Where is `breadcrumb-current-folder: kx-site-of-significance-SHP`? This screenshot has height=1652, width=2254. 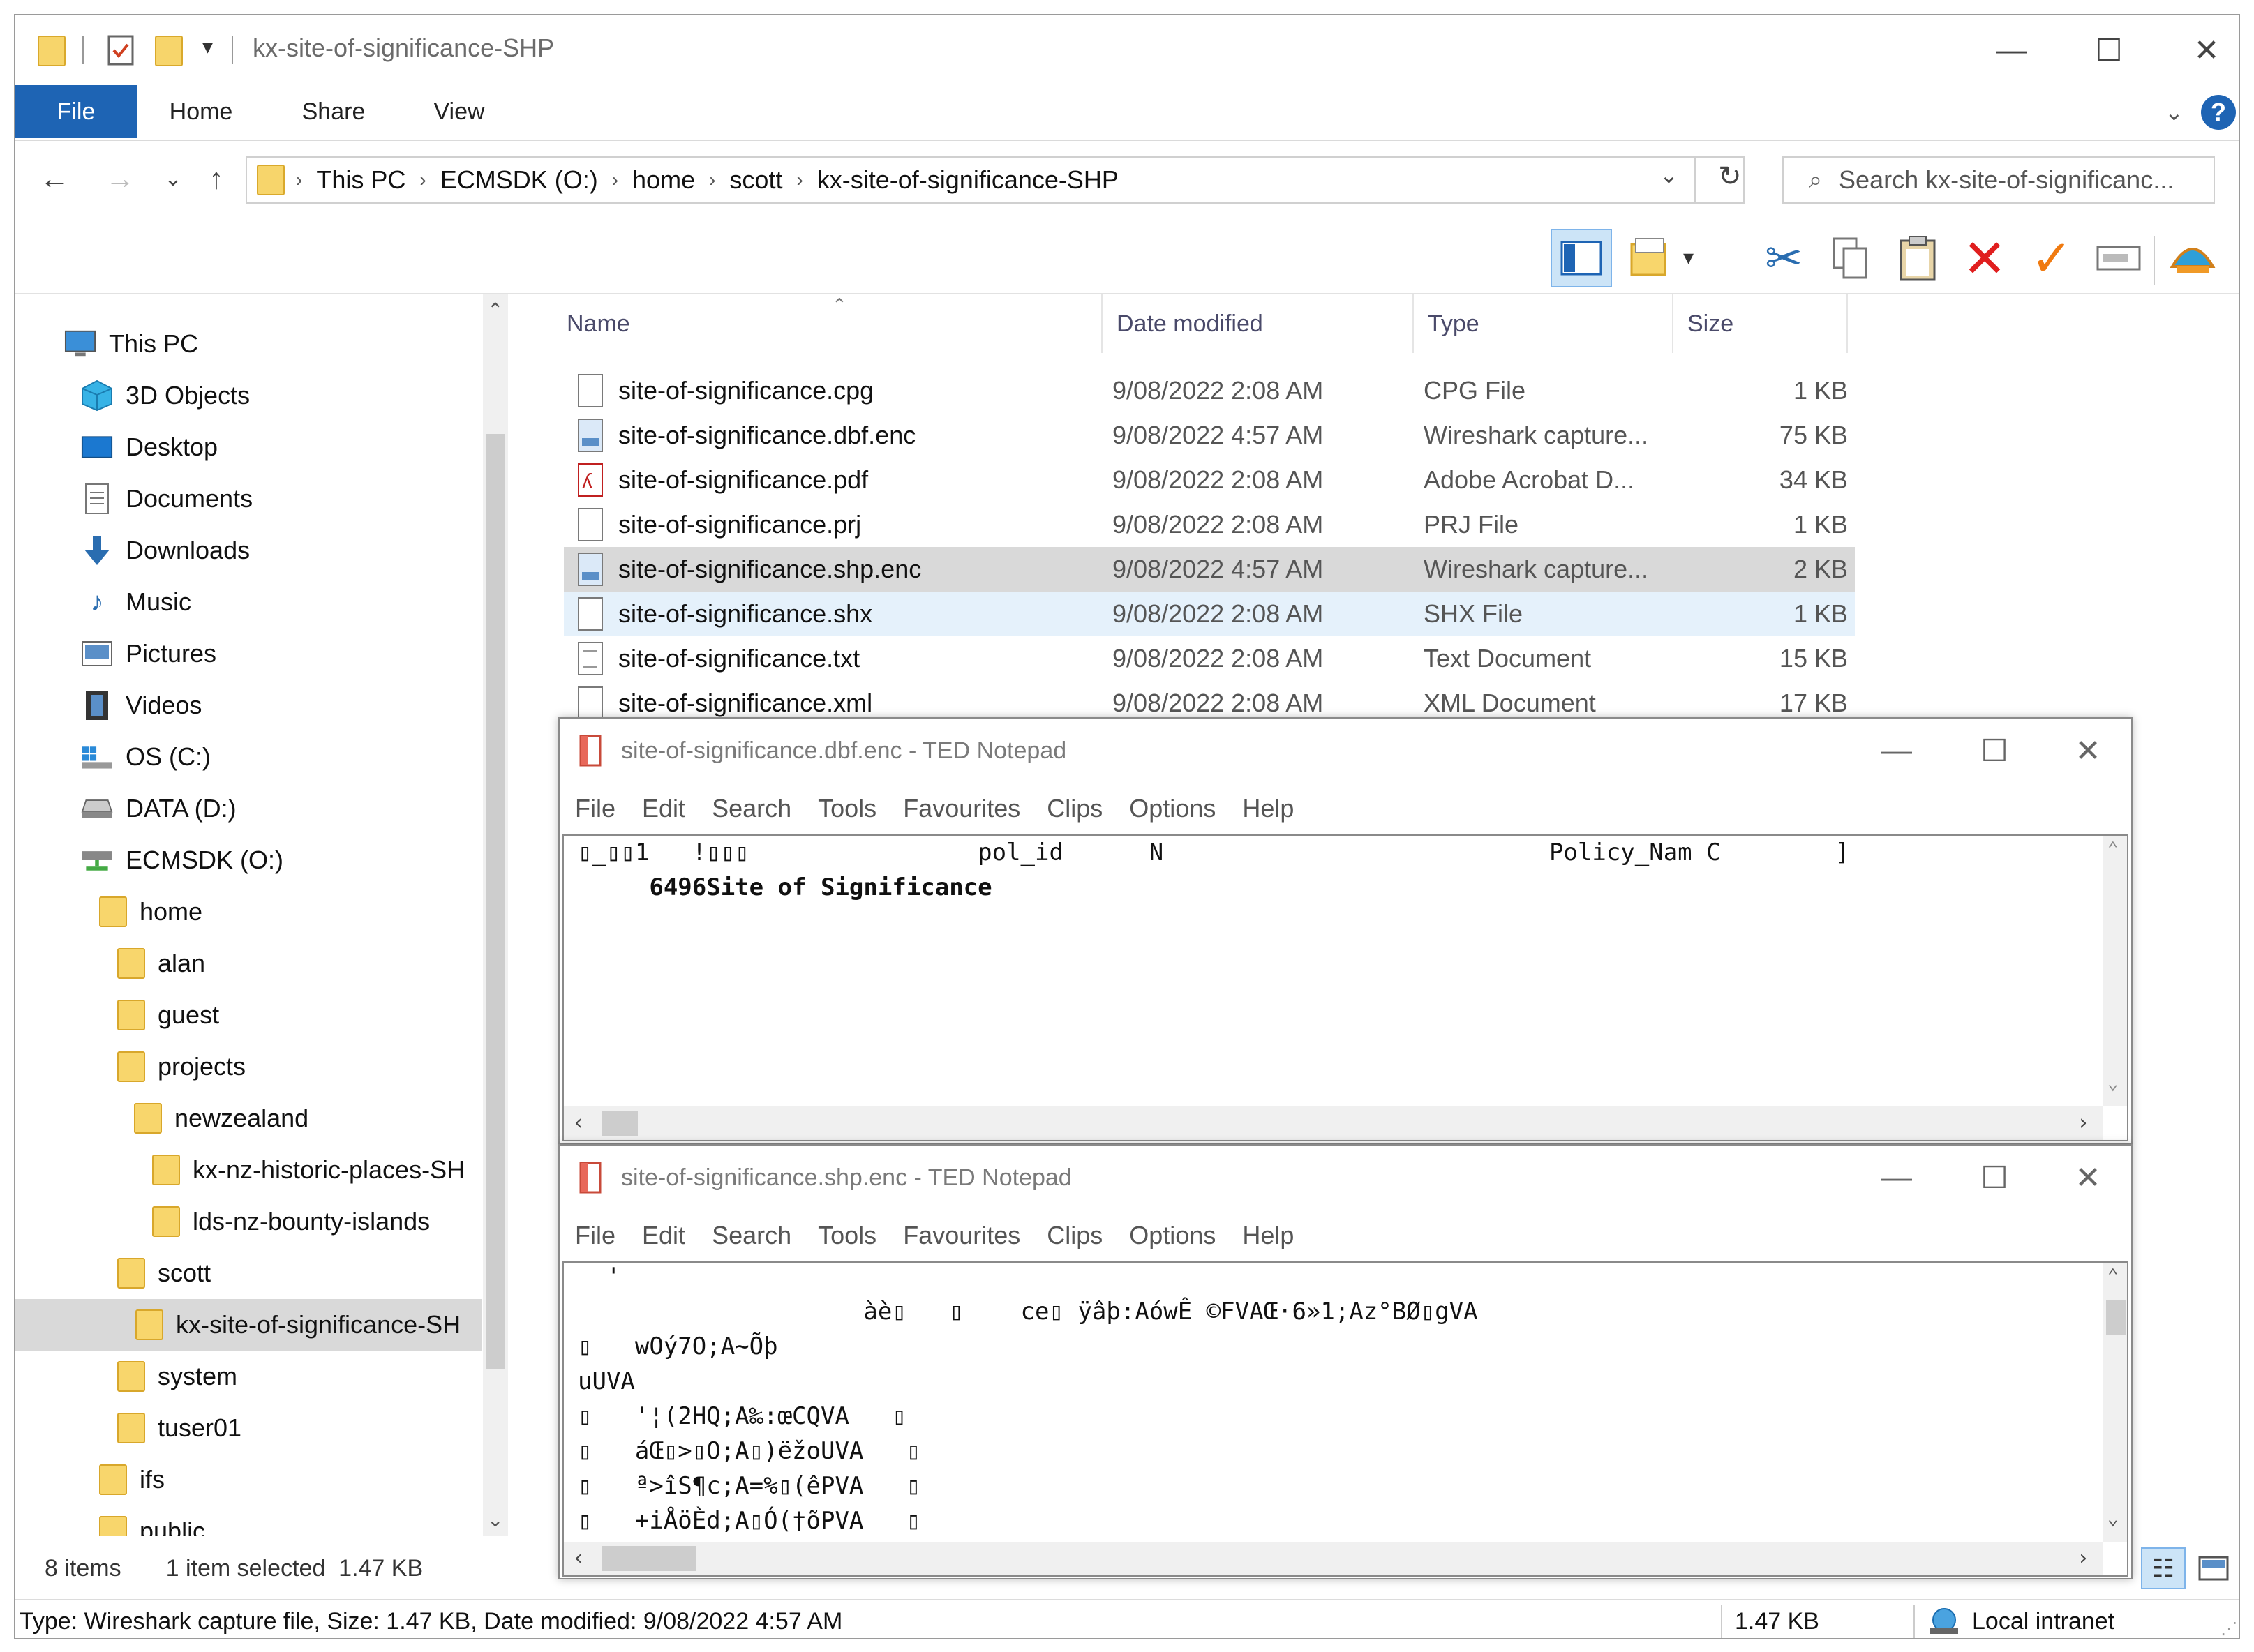
breadcrumb-current-folder: kx-site-of-significance-SHP is located at coordinates (967, 180).